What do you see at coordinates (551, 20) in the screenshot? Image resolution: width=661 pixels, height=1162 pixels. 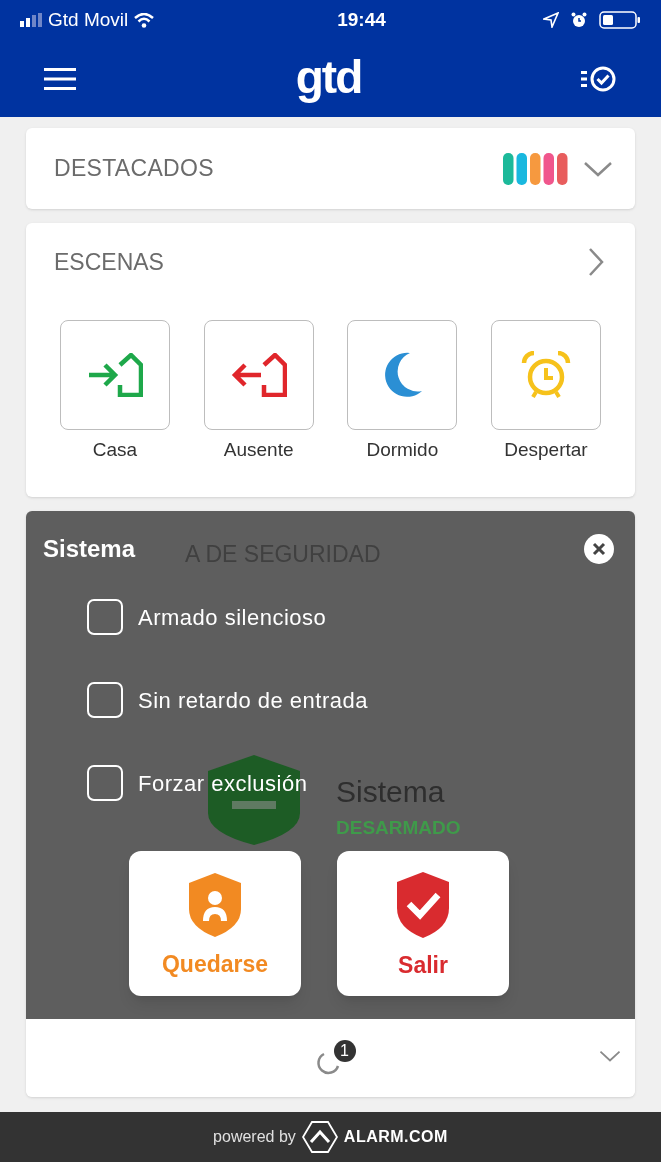 I see `location-arrow-icon` at bounding box center [551, 20].